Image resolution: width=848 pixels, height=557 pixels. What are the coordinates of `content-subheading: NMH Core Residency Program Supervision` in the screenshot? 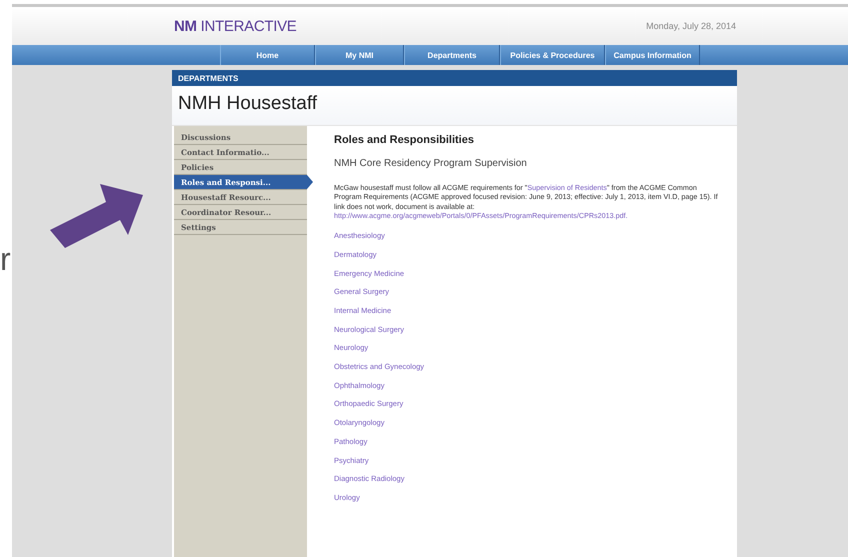 It's located at (431, 163).